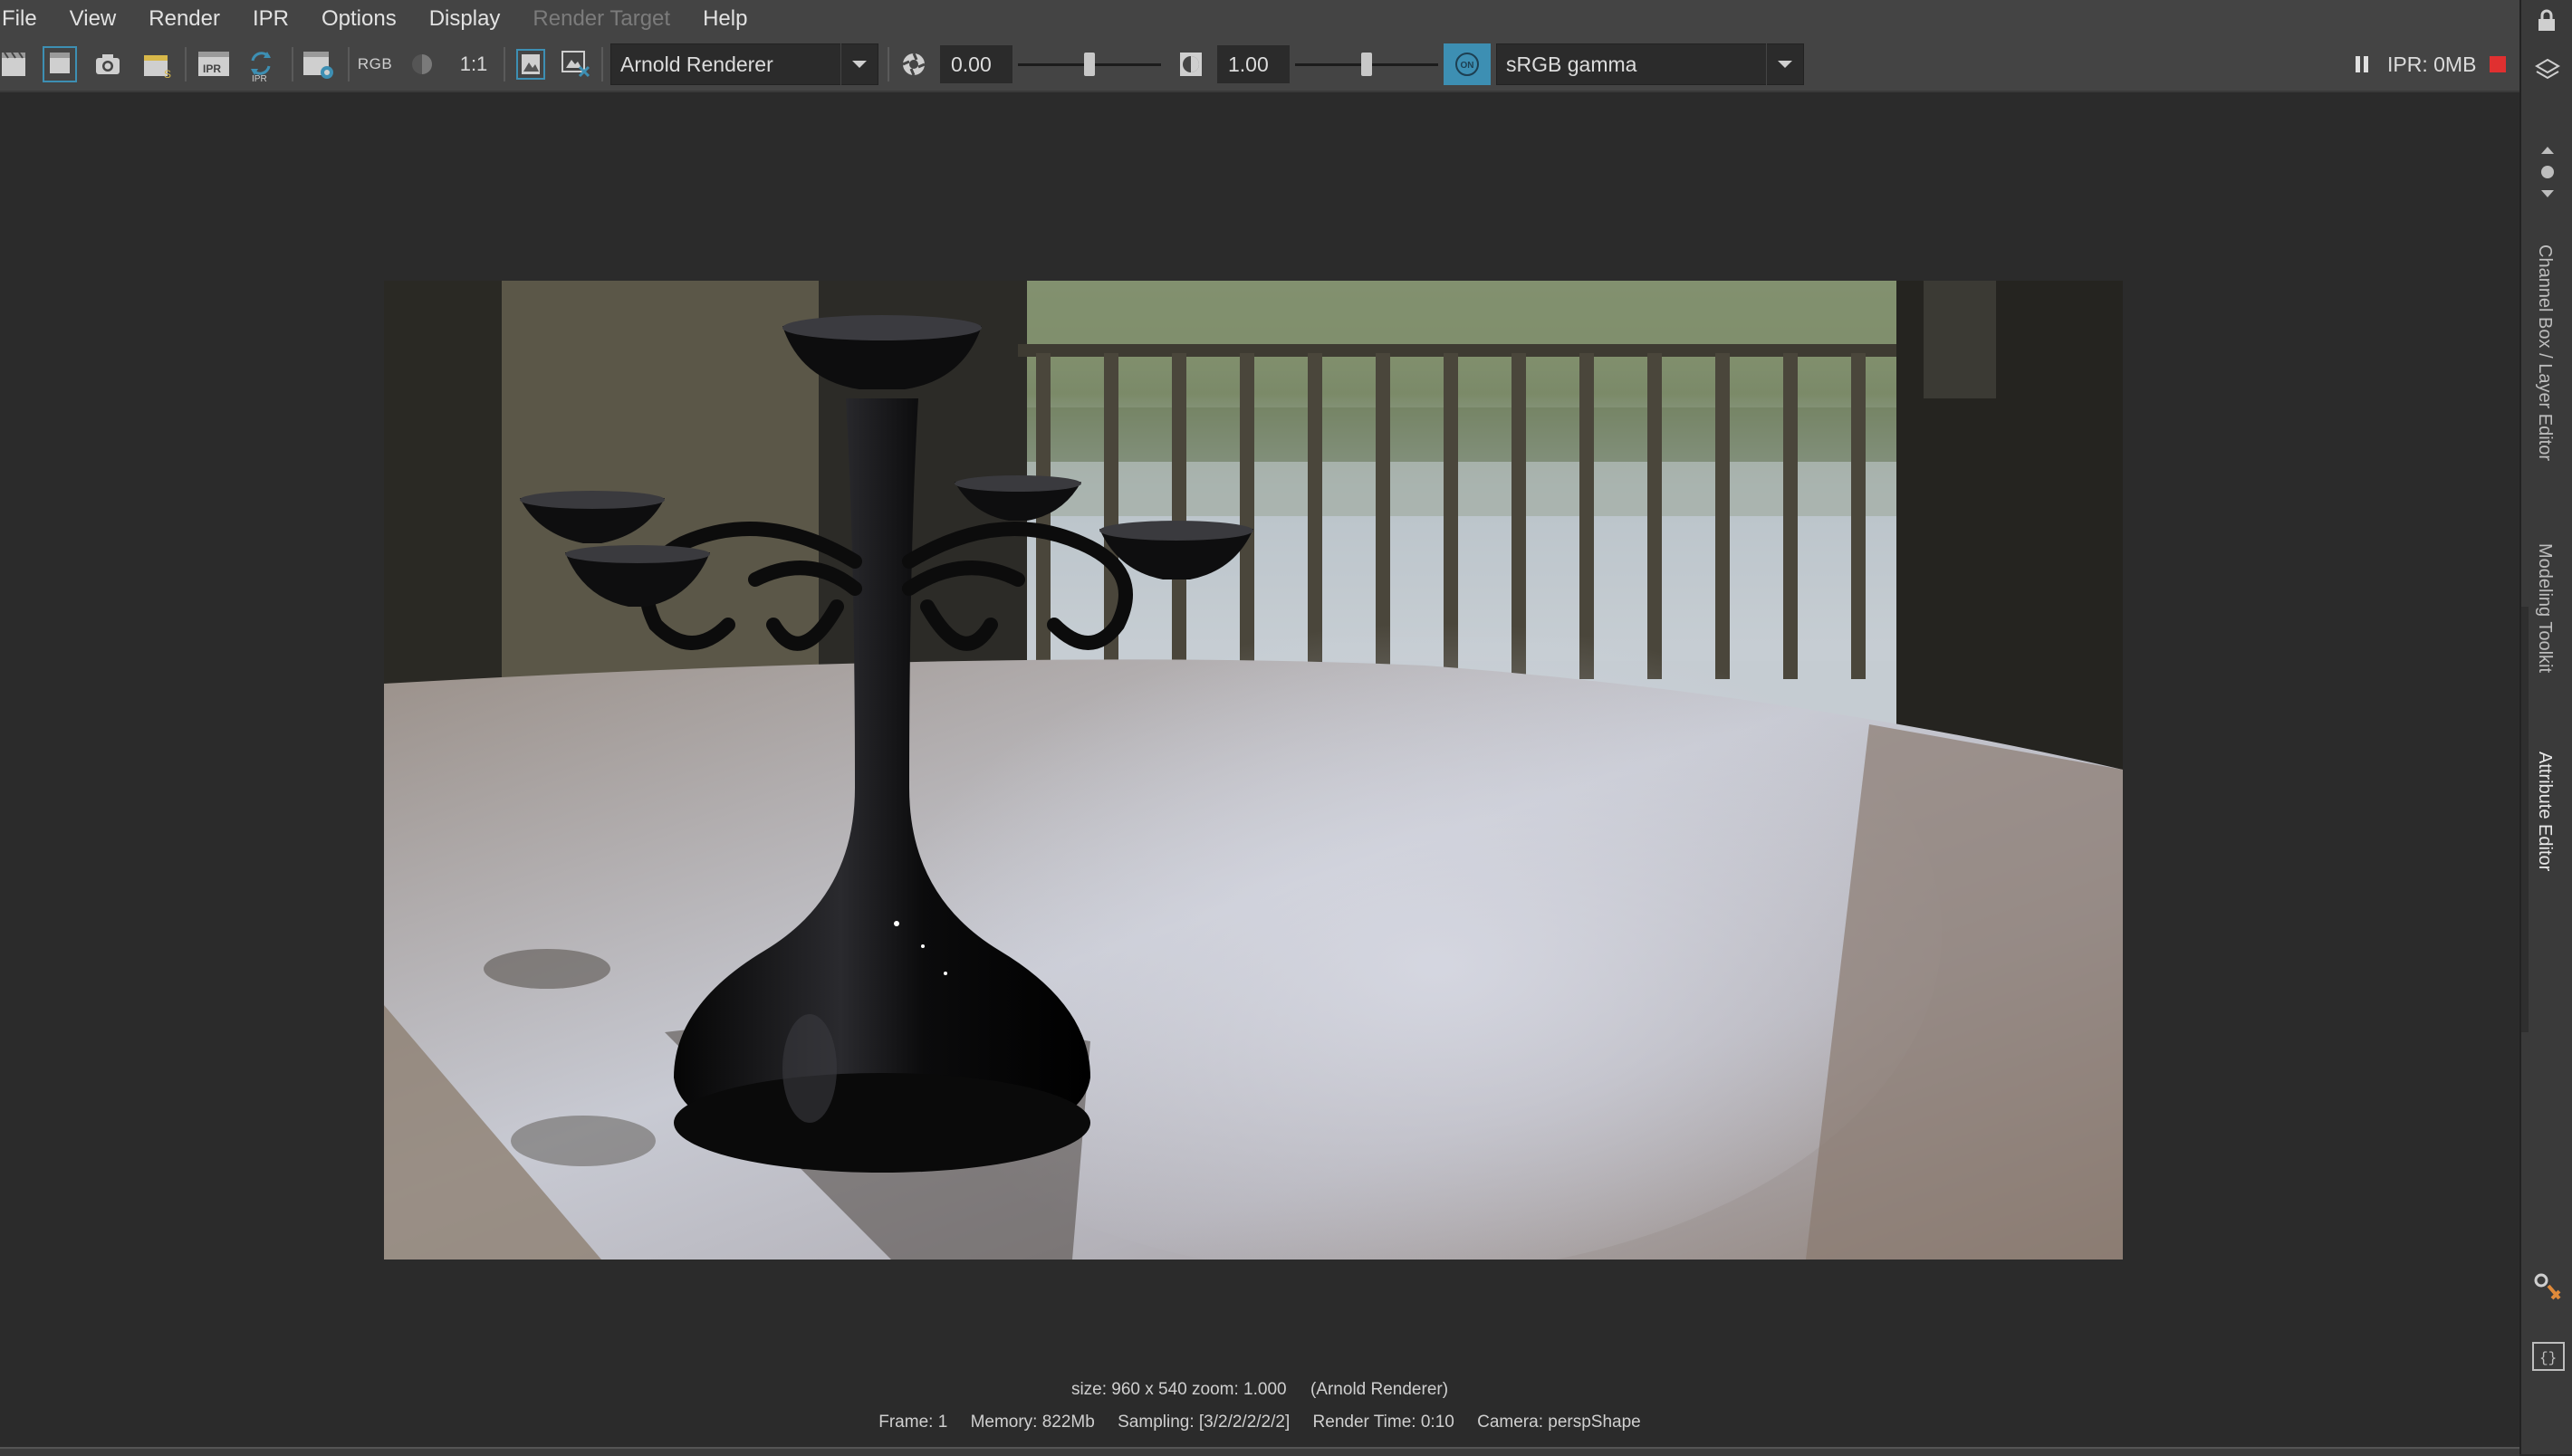 The image size is (2572, 1456). Describe the element at coordinates (697, 64) in the screenshot. I see `renderer-dropdown-label: Arnold Renderer` at that location.